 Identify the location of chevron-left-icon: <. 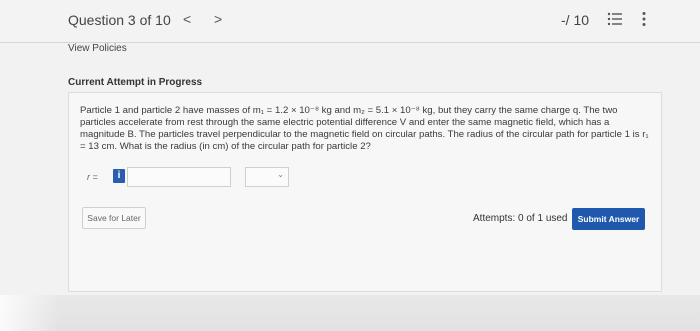
(187, 19).